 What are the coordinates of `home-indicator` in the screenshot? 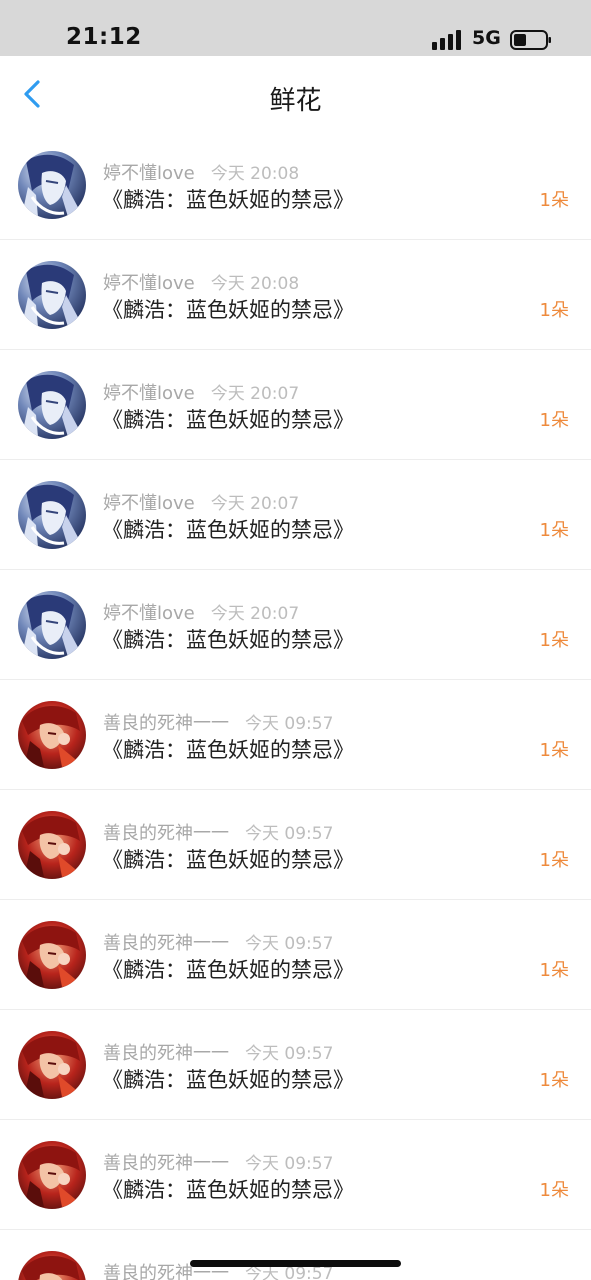 It's located at (295, 1263).